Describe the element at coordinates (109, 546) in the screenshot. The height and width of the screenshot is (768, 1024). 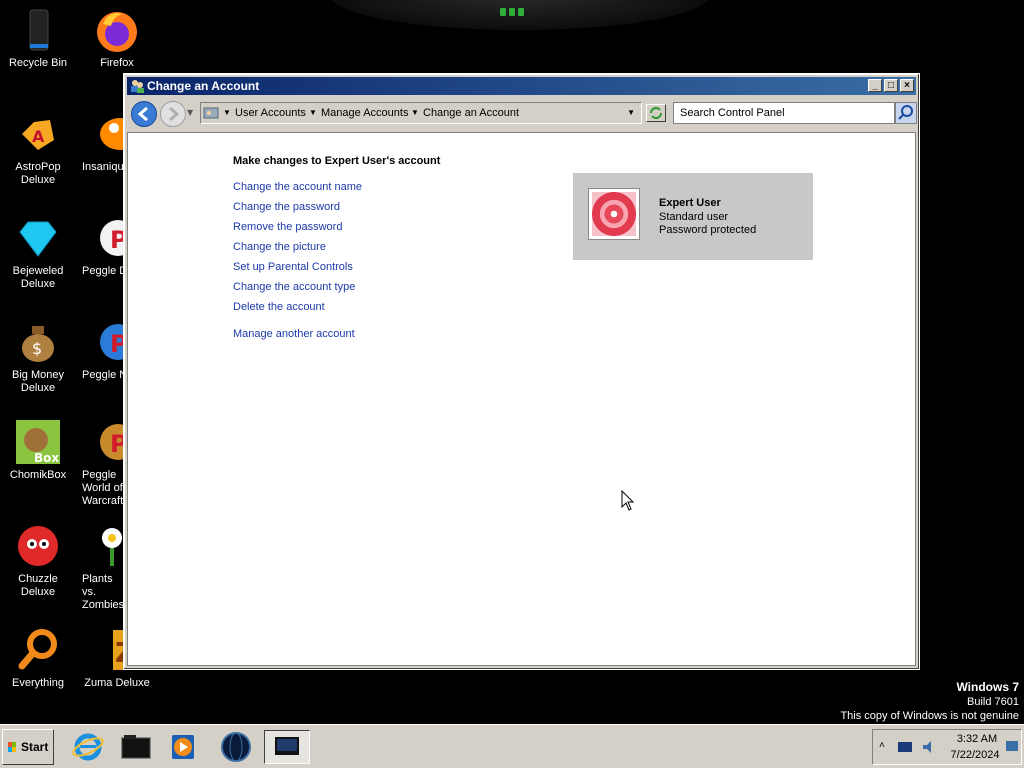
I see `flower-icon` at that location.